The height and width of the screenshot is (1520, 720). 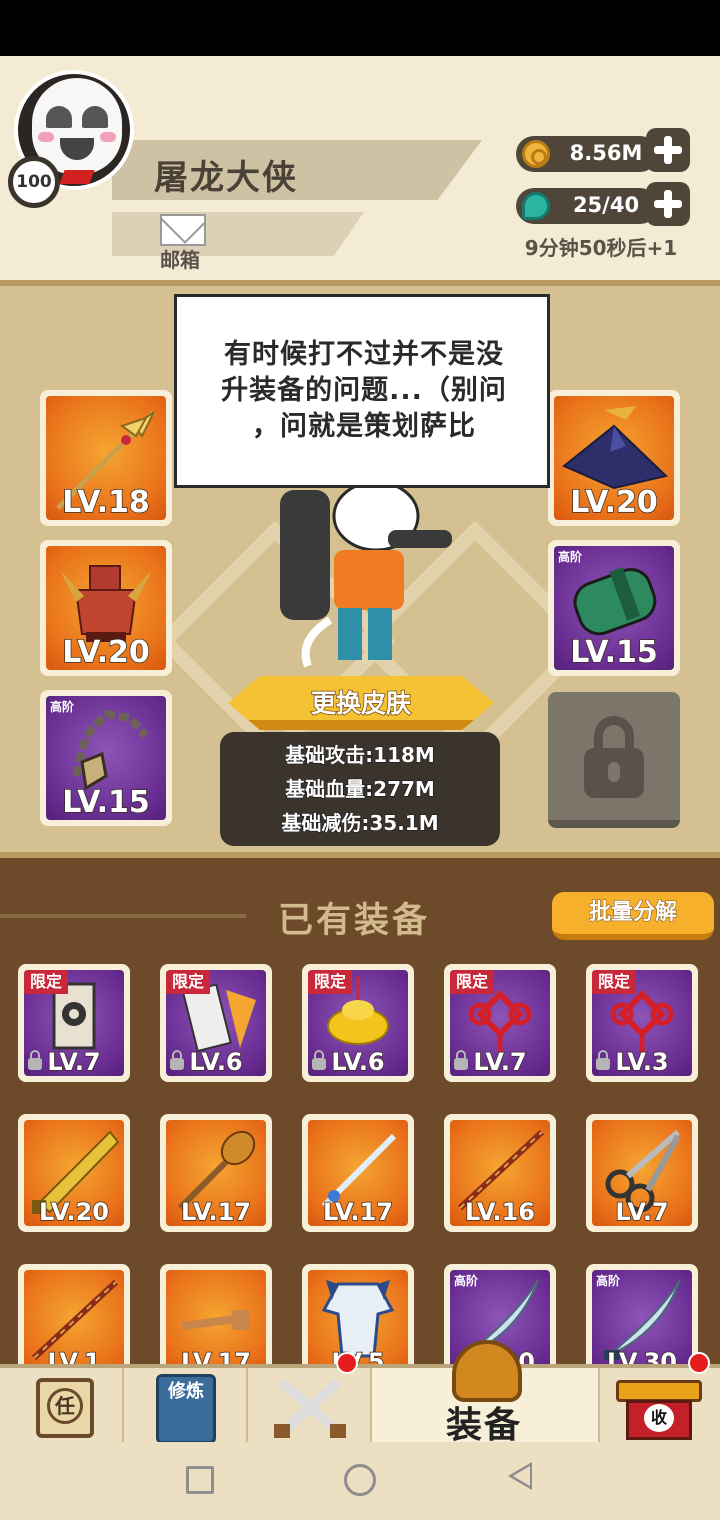 What do you see at coordinates (606, 205) in the screenshot?
I see `stamina-value: 25/40` at bounding box center [606, 205].